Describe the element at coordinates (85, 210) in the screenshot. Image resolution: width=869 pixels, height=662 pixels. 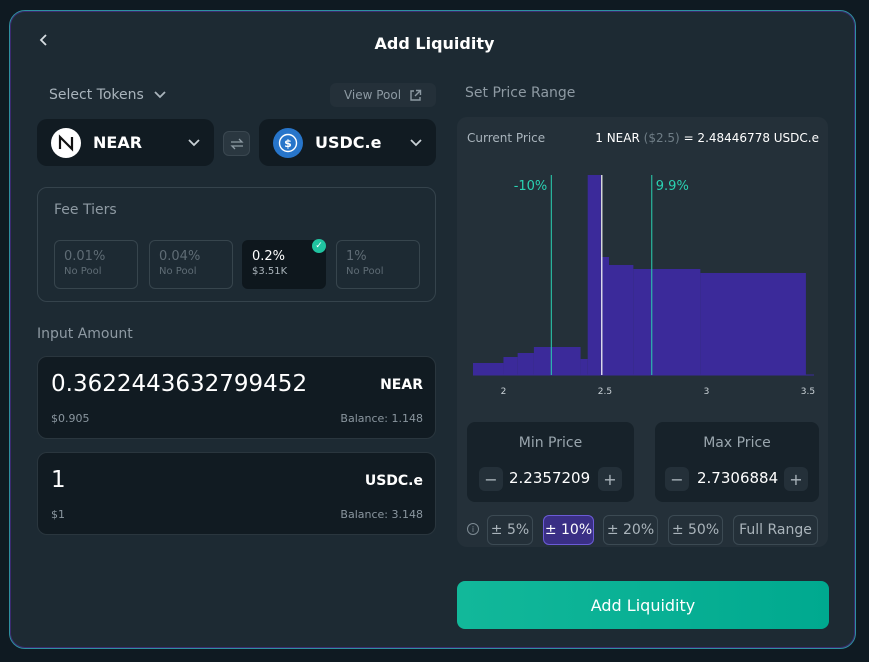
I see `fee-tiers-title: Fee Tiers` at that location.